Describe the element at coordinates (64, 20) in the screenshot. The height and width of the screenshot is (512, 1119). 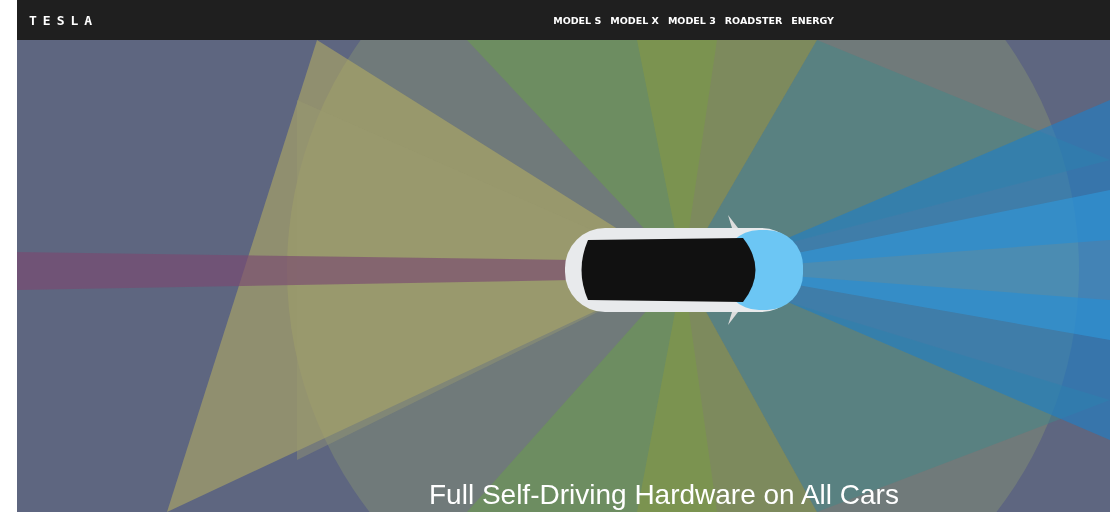
I see `logo-link: TESLA` at that location.